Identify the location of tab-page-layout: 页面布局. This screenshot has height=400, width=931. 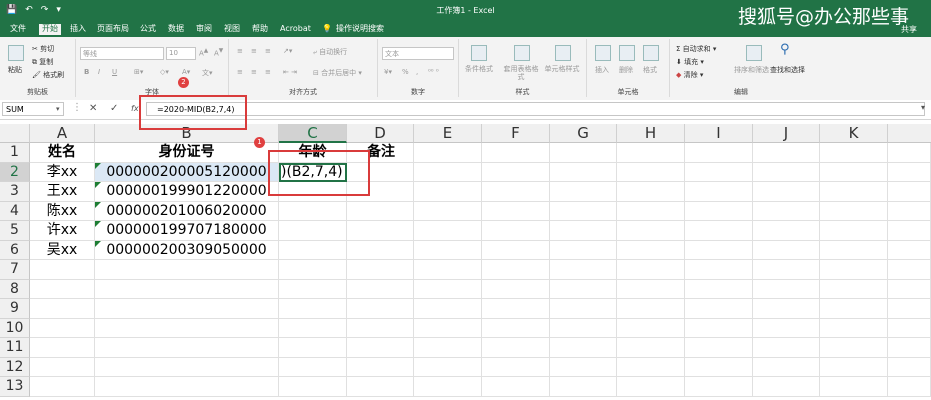
(113, 29).